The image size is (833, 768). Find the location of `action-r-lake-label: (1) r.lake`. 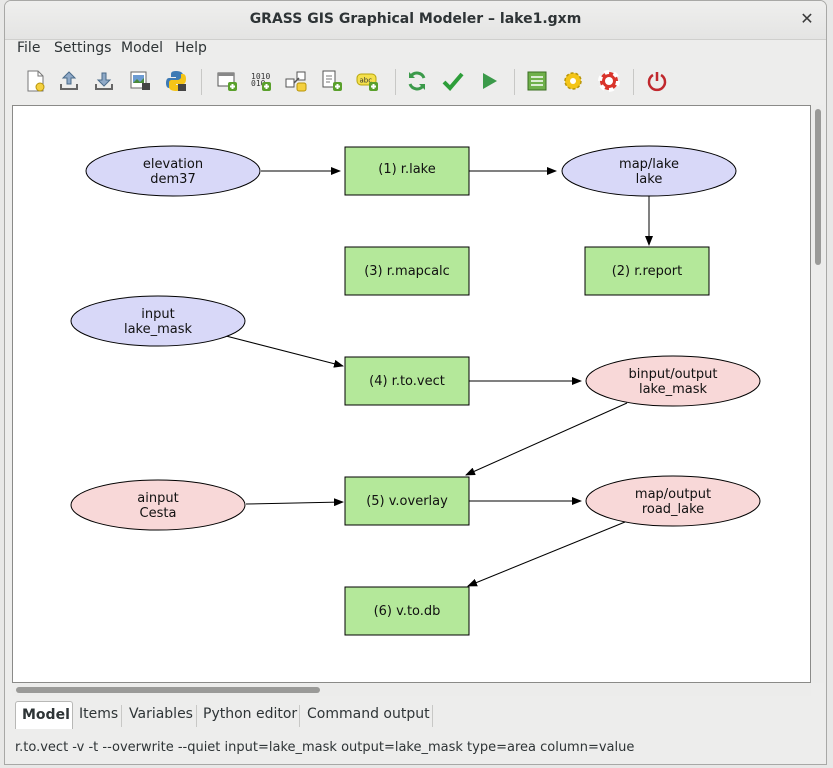

action-r-lake-label: (1) r.lake is located at coordinates (406, 169).